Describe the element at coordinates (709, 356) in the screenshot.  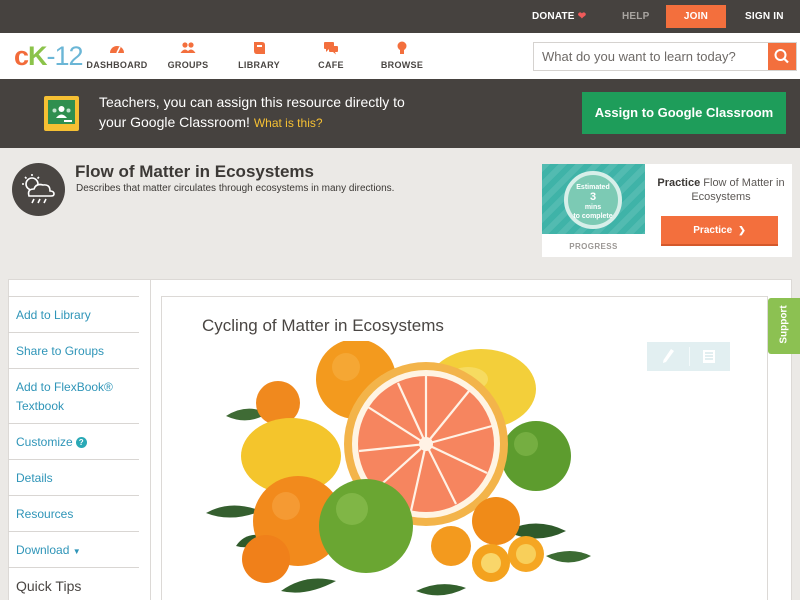
I see `notes-icon` at that location.